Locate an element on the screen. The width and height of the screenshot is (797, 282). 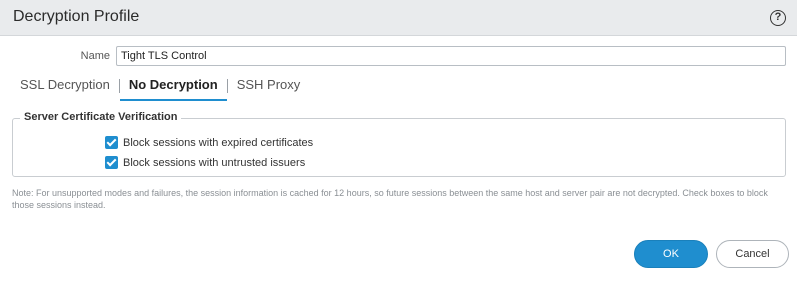
expired-certificates-option: Block sessions with expired certificates is located at coordinates (209, 142).